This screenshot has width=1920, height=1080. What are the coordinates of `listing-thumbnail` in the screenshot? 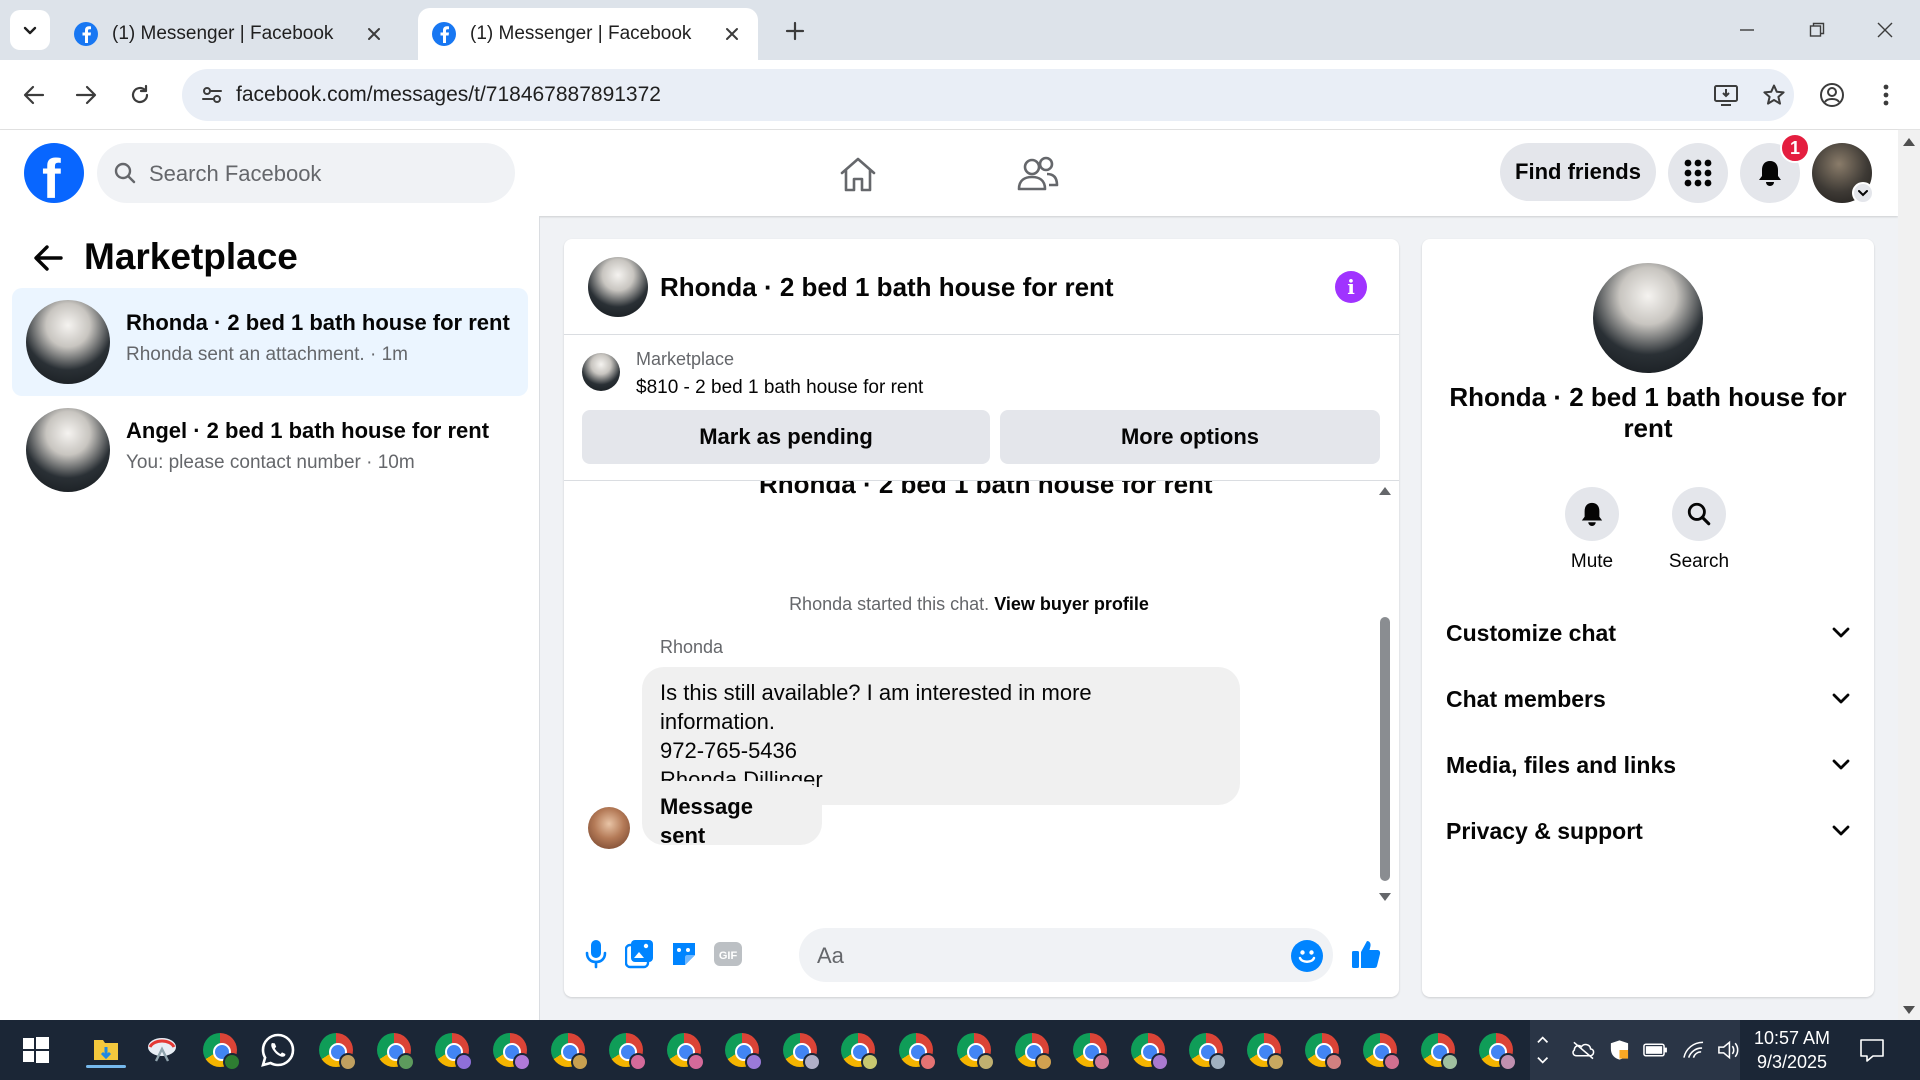 It's located at (601, 372).